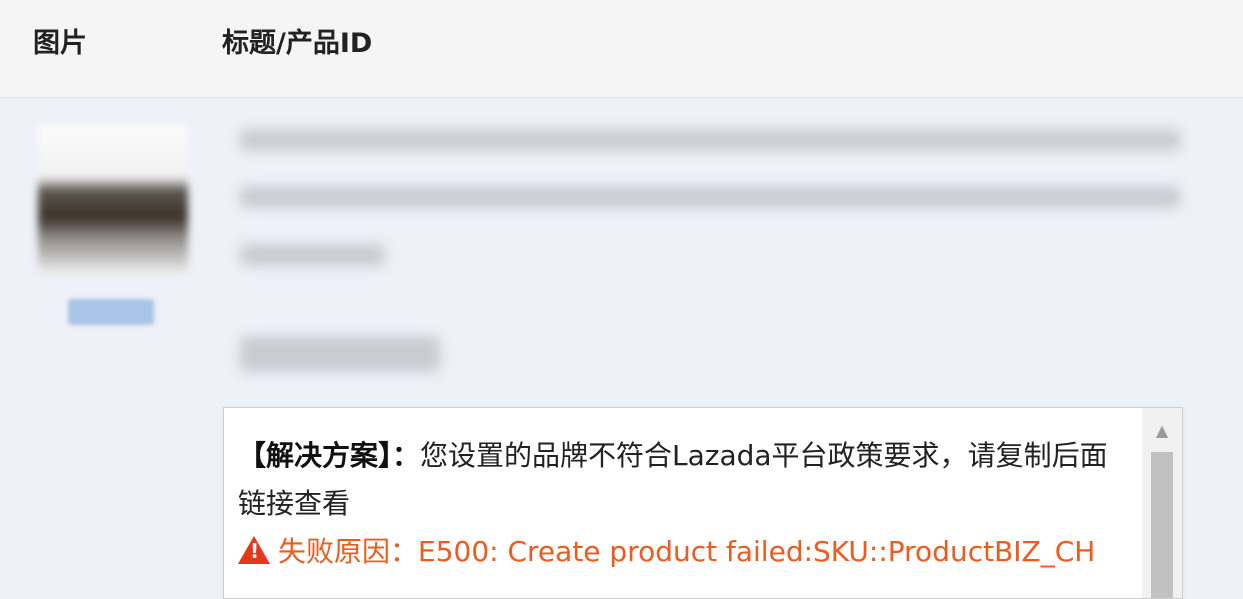 This screenshot has width=1243, height=599. What do you see at coordinates (348, 551) in the screenshot?
I see `failure-label: 失败原因：` at bounding box center [348, 551].